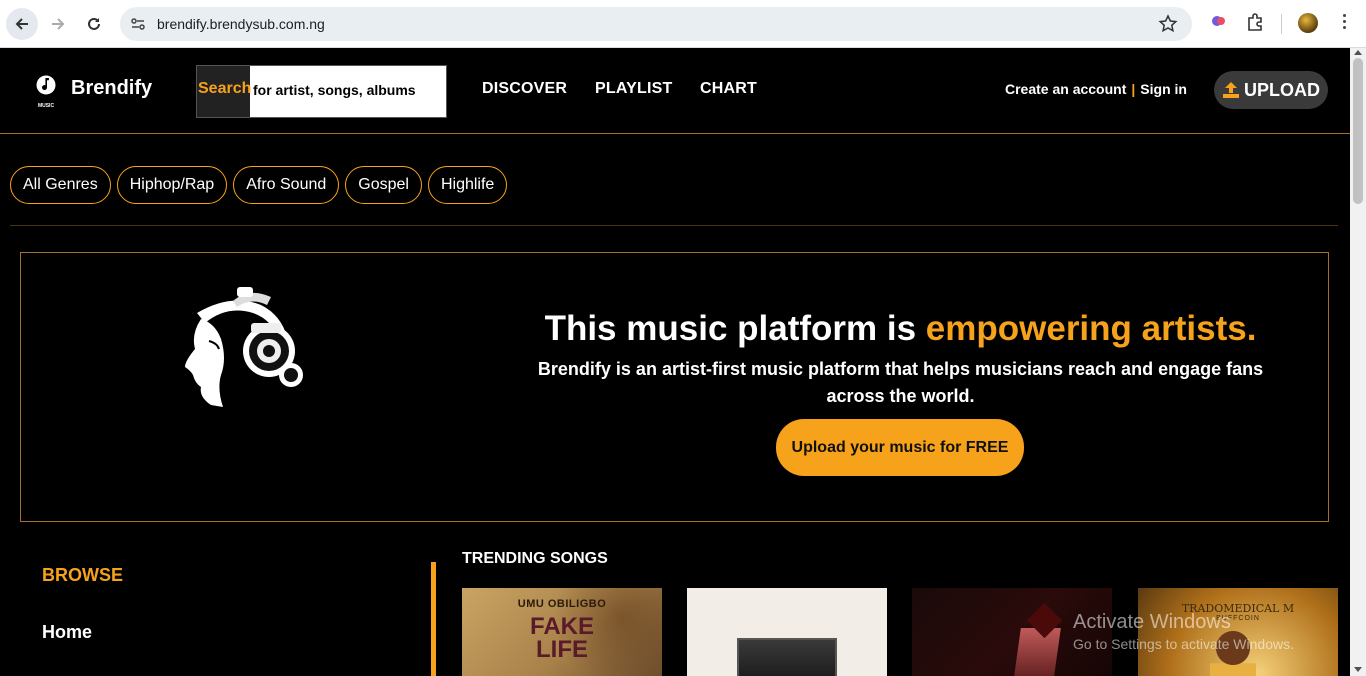  Describe the element at coordinates (1358, 669) in the screenshot. I see `scroll-down-arrow` at that location.